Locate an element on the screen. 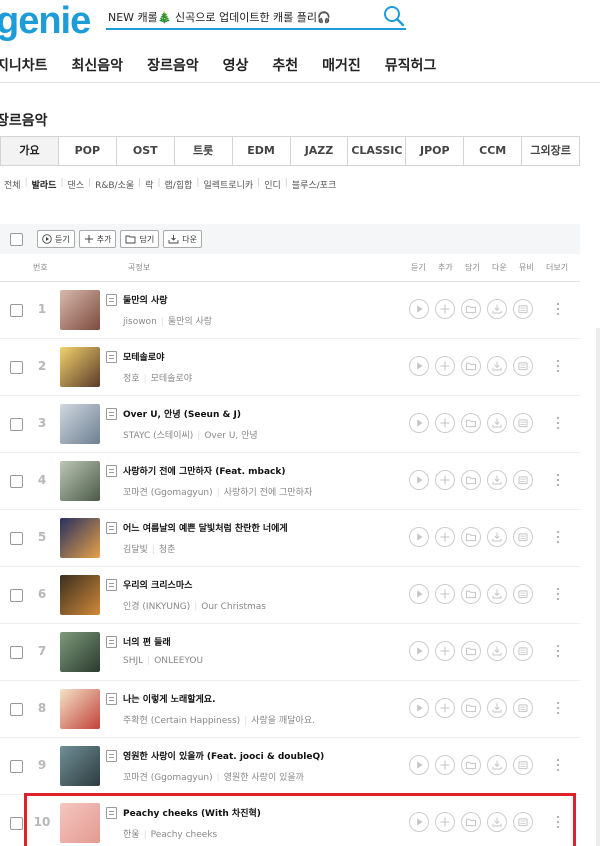  tab-kpop: 가요 is located at coordinates (30, 151).